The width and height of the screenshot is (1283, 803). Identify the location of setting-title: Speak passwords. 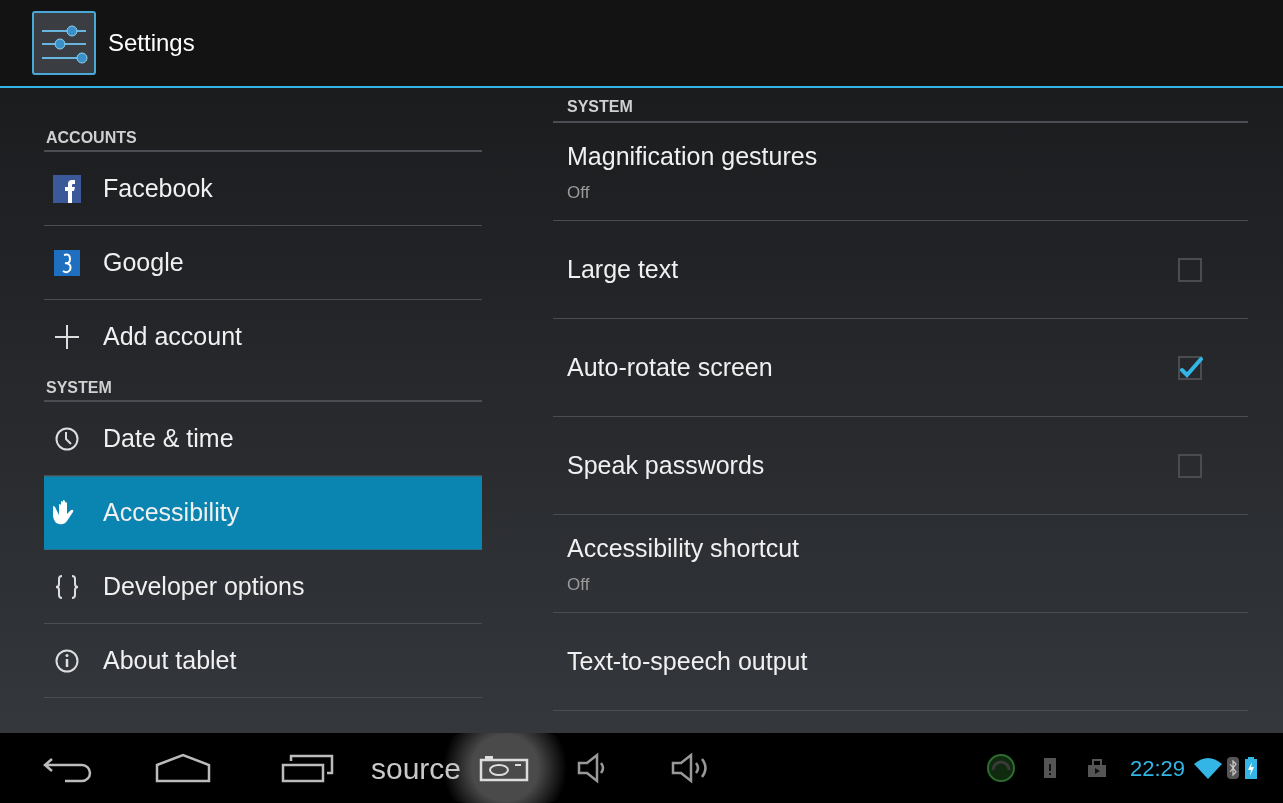
(872, 465).